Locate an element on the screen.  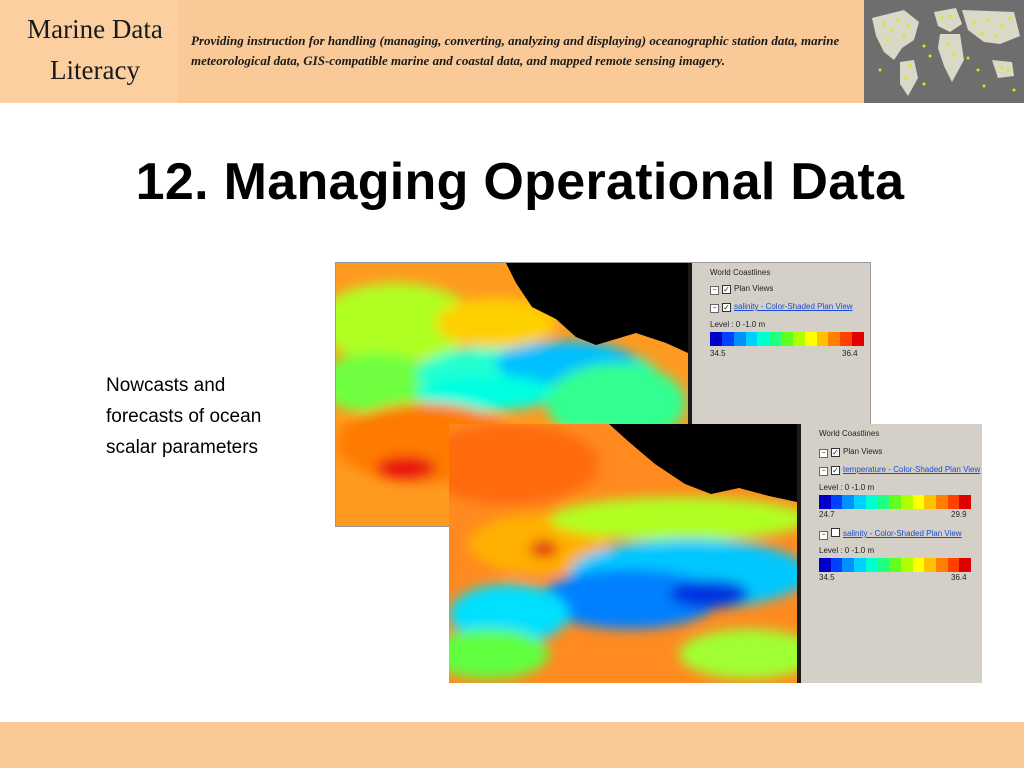
colorbar-min: 24.7 is located at coordinates (827, 514).